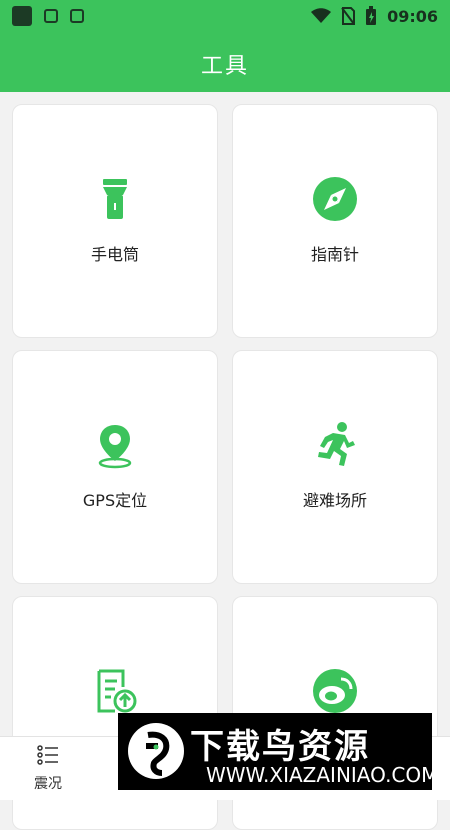 The height and width of the screenshot is (830, 450). Describe the element at coordinates (321, 15) in the screenshot. I see `wifi-icon` at that location.